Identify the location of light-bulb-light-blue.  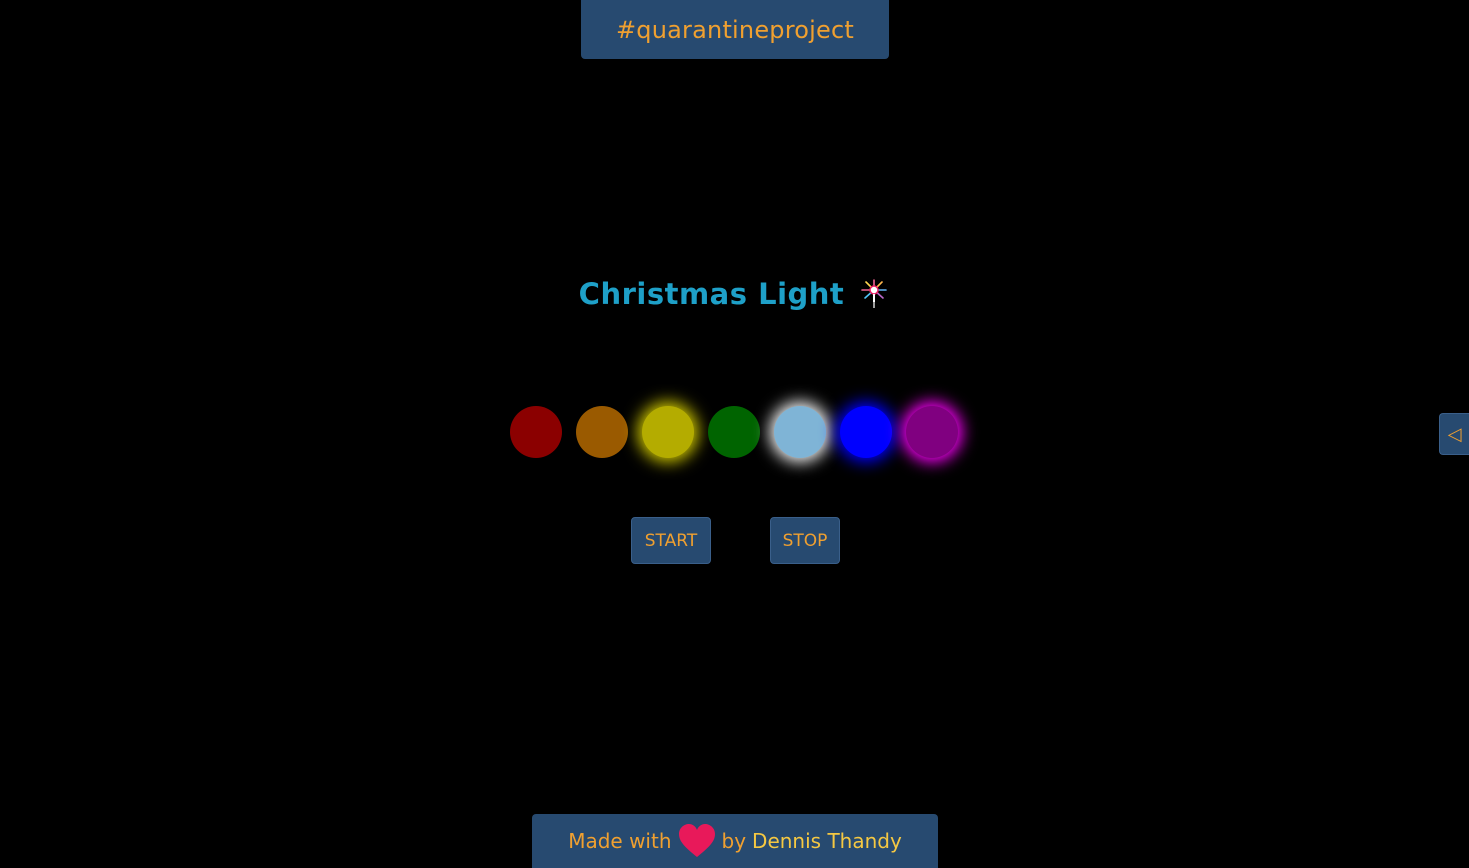
(800, 432).